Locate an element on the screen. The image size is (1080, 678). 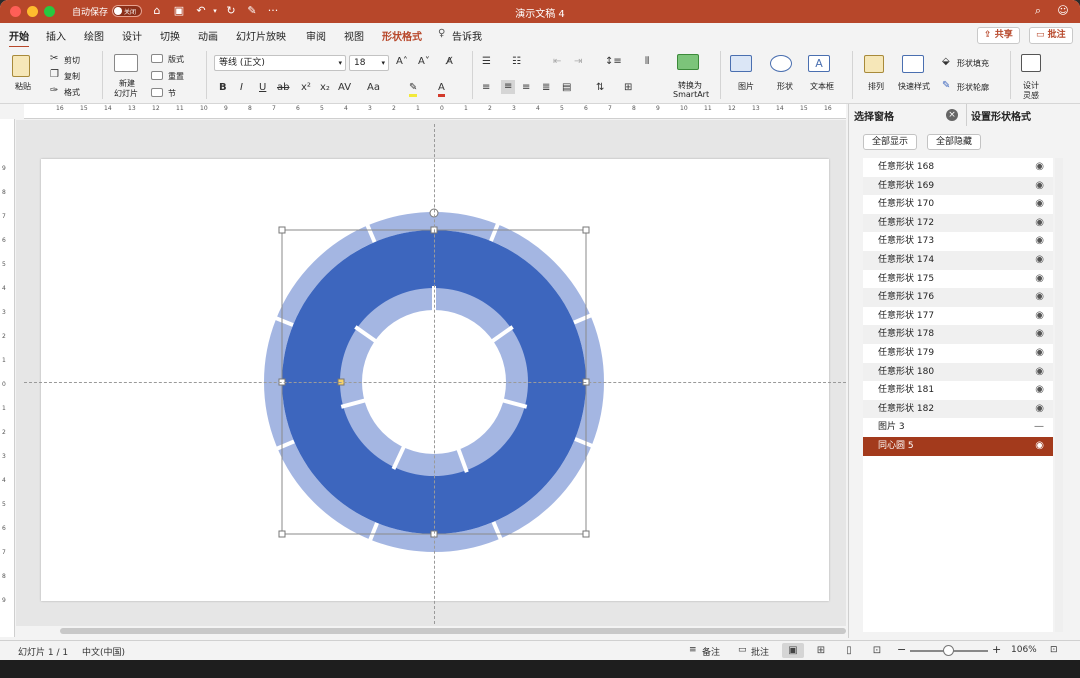
show-all-button: 全部显示 is located at coordinates (890, 142).